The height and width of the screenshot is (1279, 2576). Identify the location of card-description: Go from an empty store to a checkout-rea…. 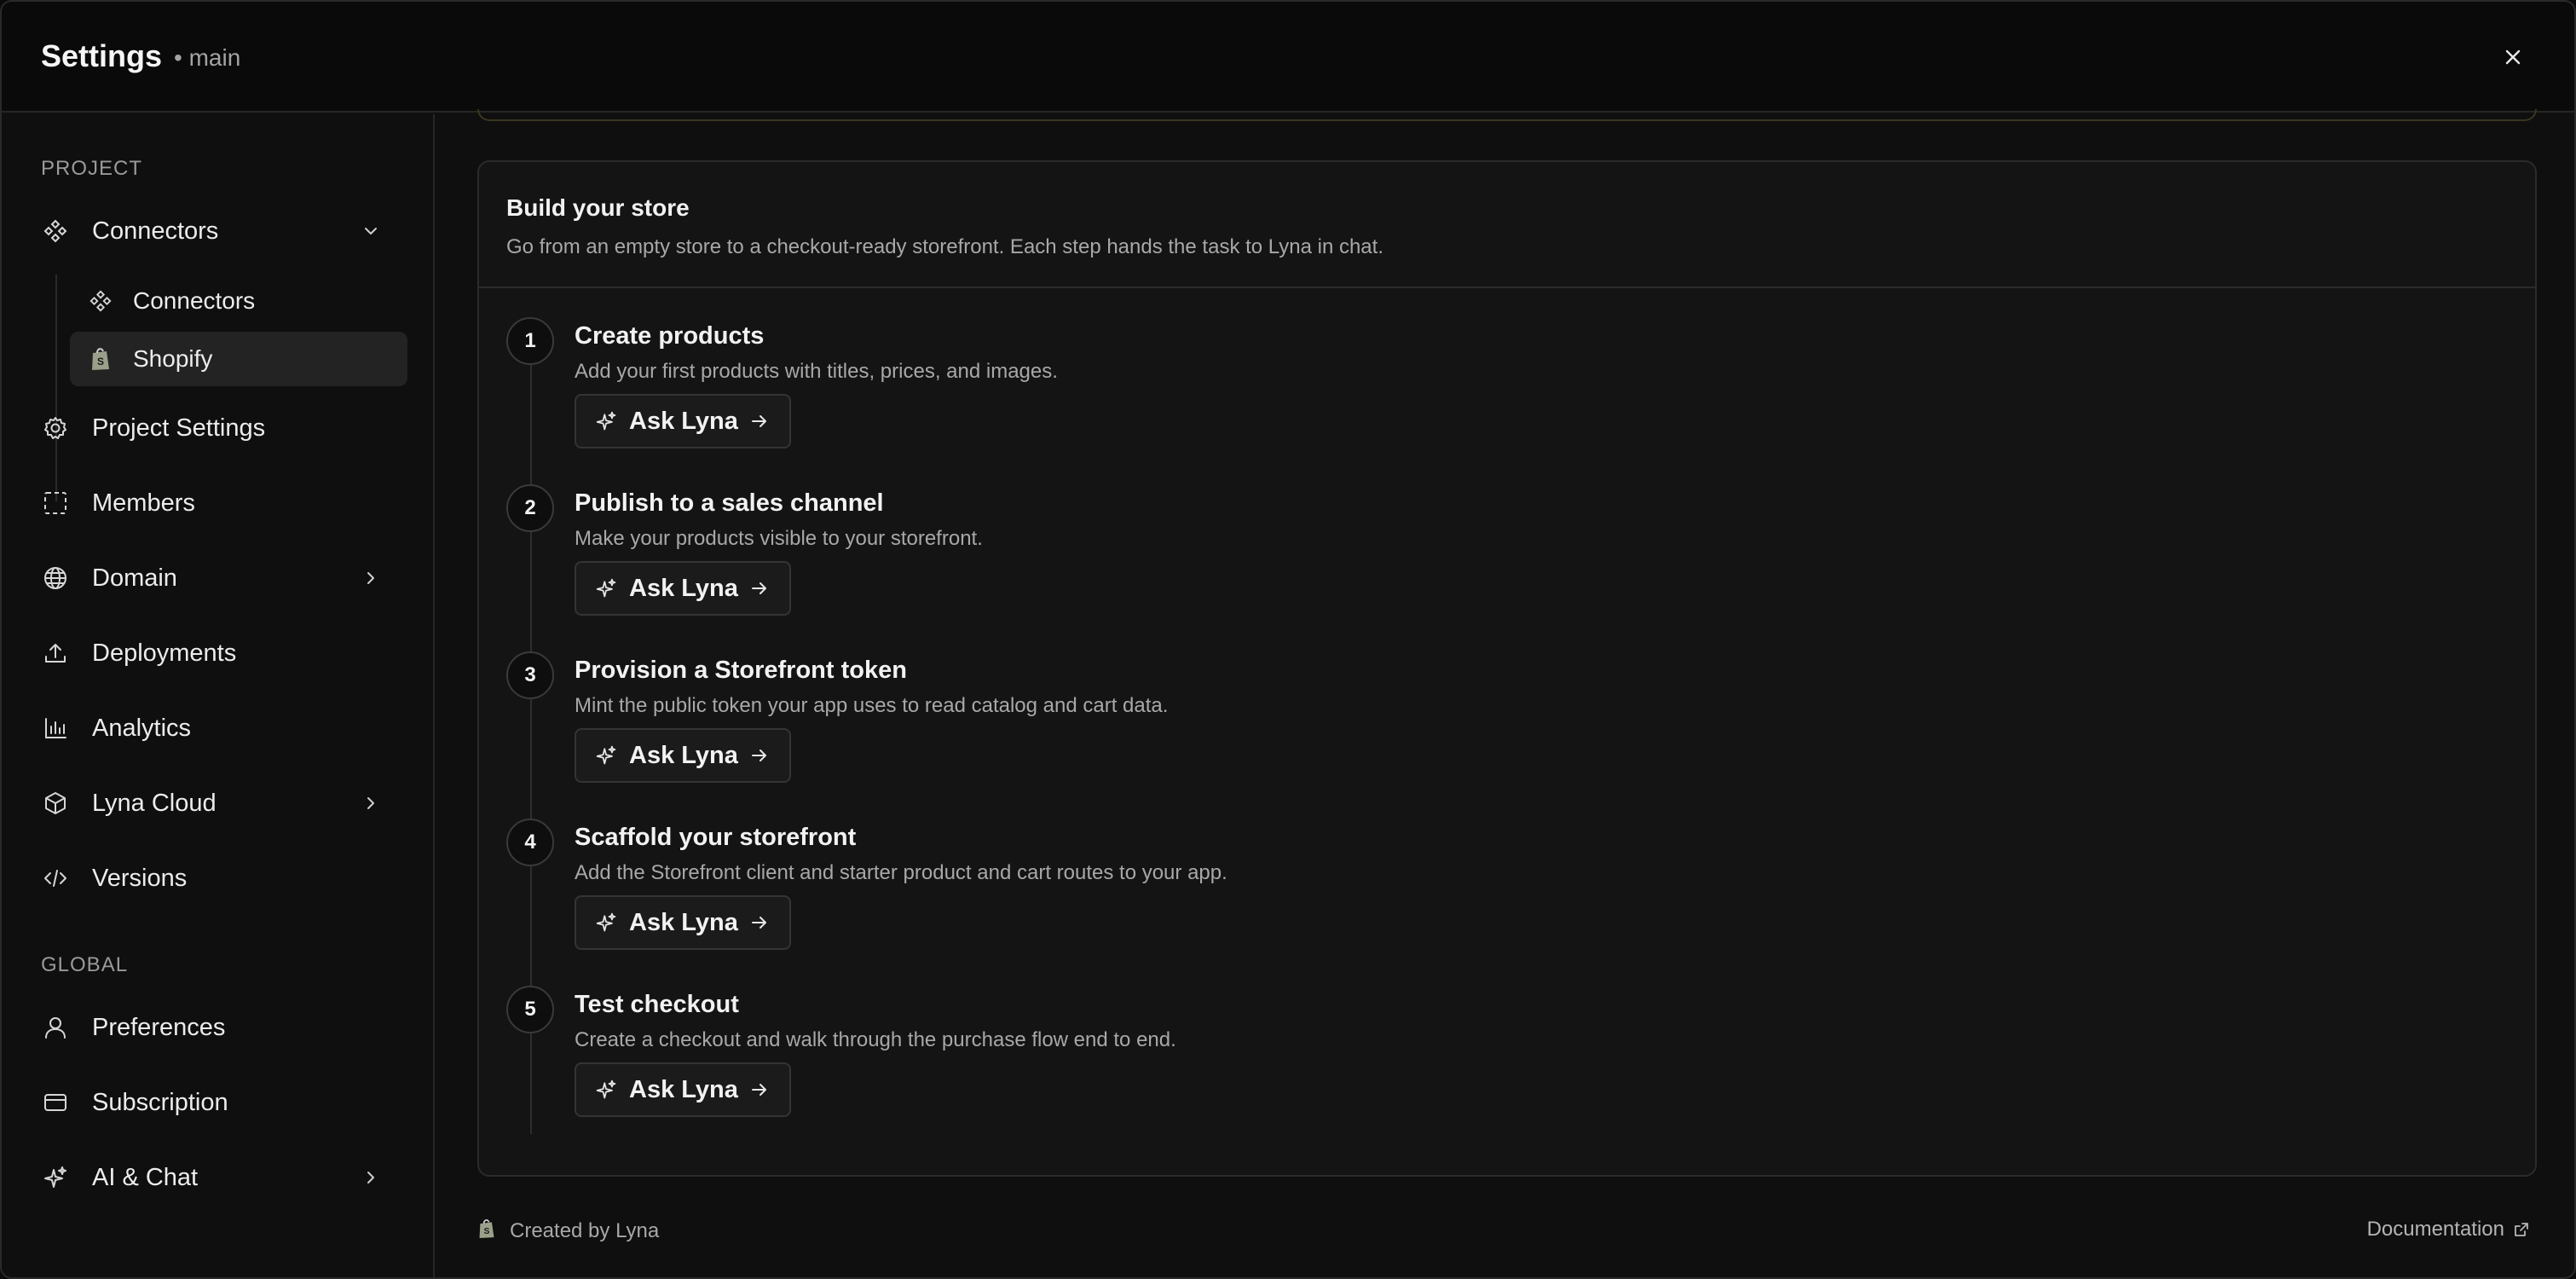
(944, 246).